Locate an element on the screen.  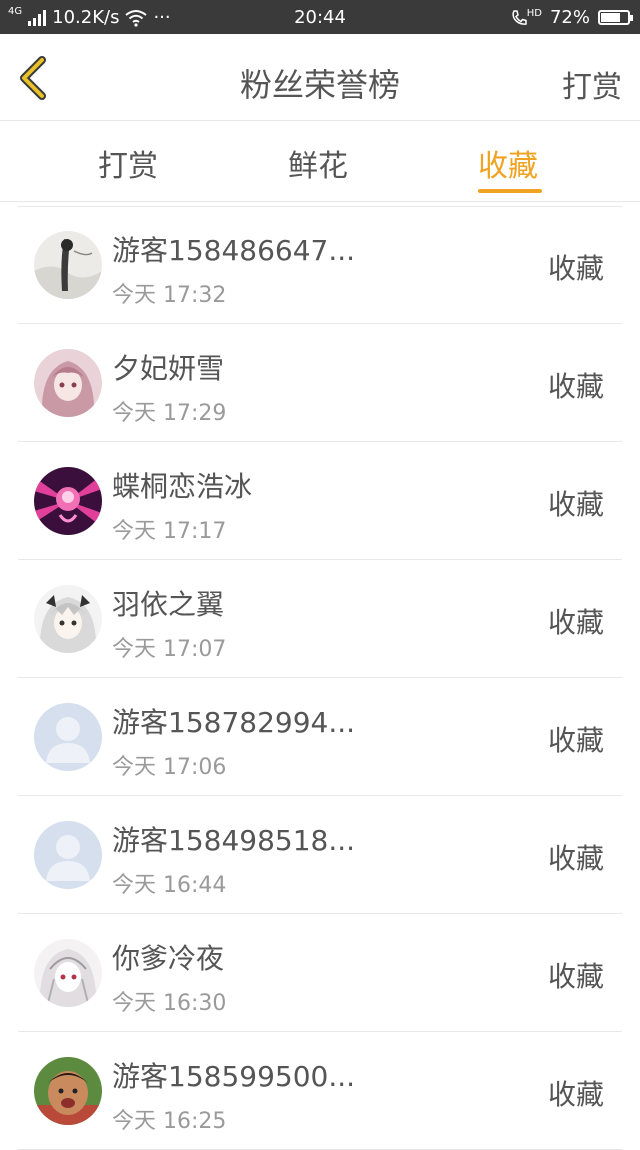
user-name: 夕妃妍雪 is located at coordinates (168, 368).